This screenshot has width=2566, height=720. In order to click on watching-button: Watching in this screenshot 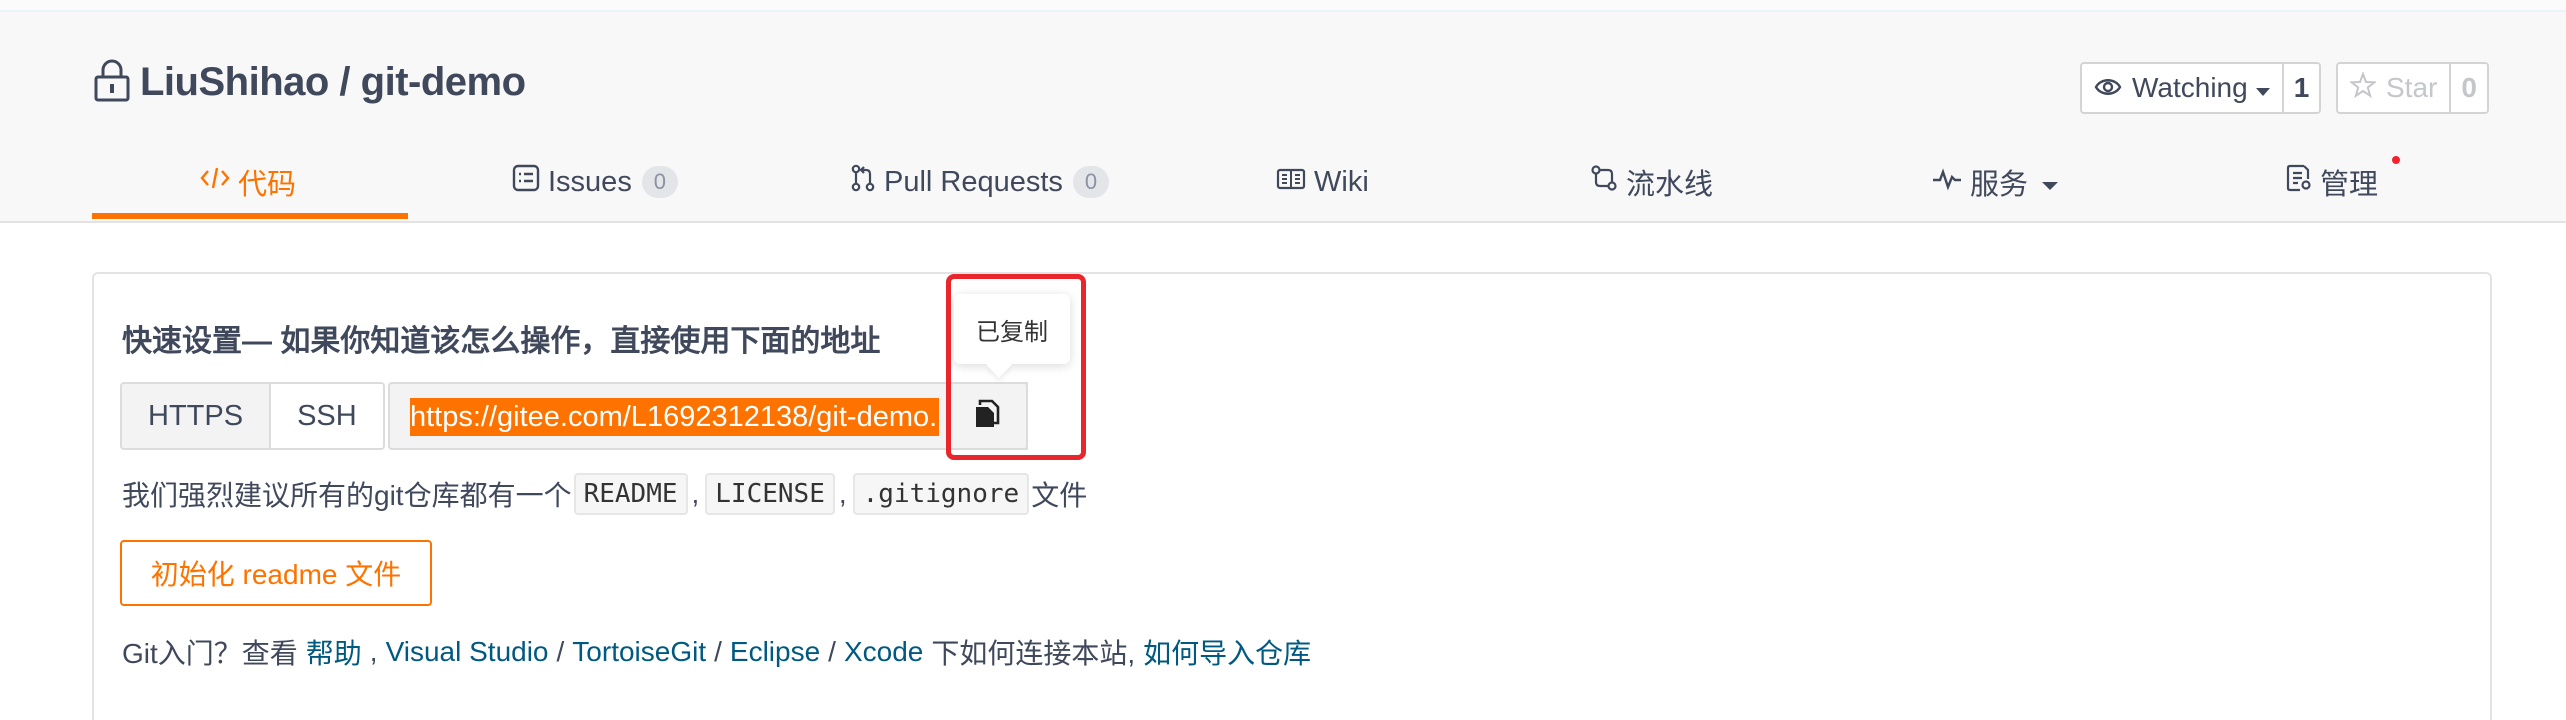, I will do `click(2182, 88)`.